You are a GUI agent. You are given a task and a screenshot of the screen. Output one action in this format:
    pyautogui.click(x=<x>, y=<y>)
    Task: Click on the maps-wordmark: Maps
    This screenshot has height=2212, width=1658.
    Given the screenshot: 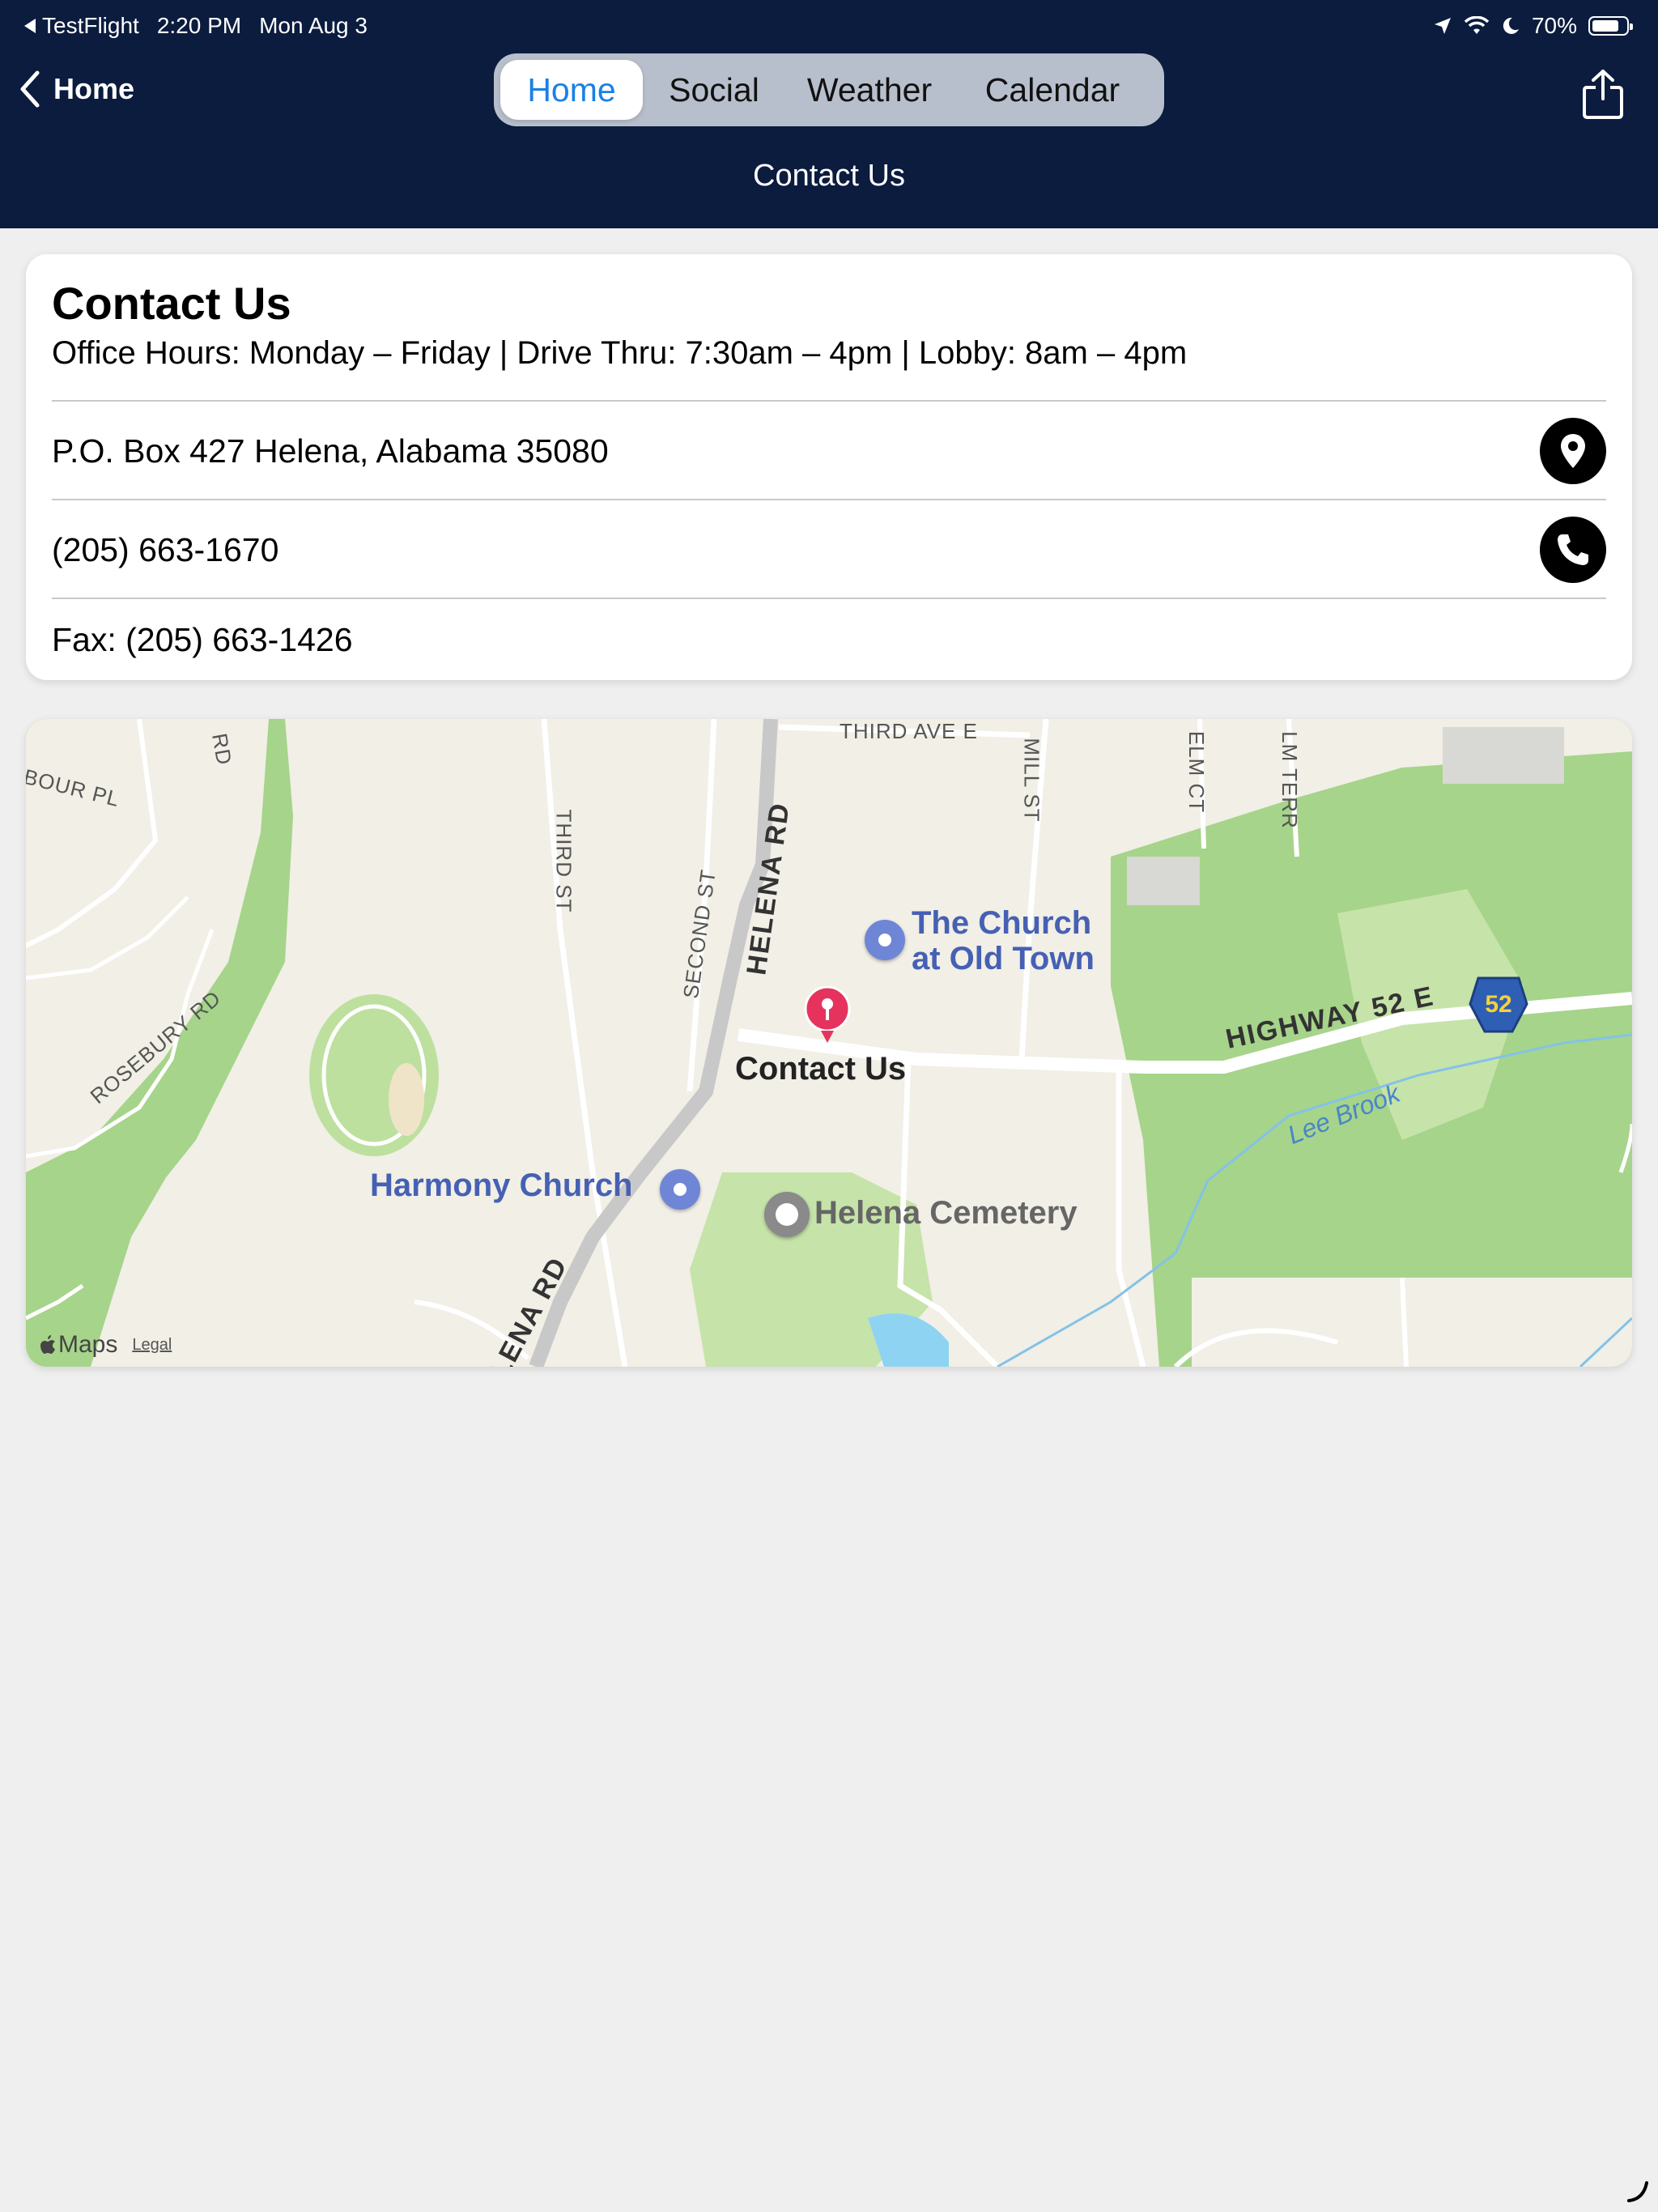 What is the action you would take?
    pyautogui.click(x=88, y=1345)
    